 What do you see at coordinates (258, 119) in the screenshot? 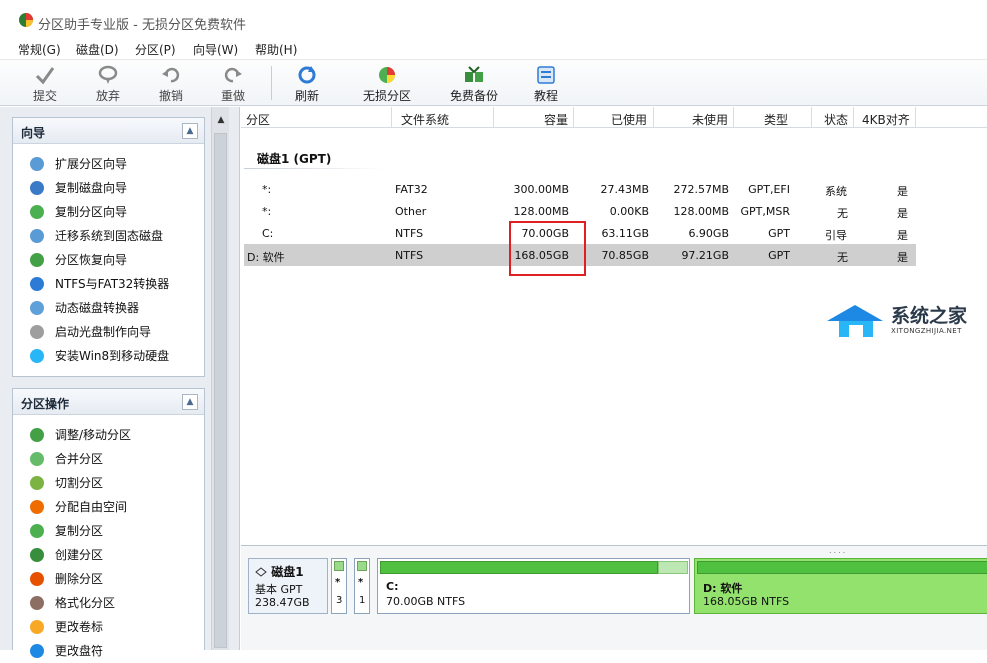
I see `col-partition: 分区` at bounding box center [258, 119].